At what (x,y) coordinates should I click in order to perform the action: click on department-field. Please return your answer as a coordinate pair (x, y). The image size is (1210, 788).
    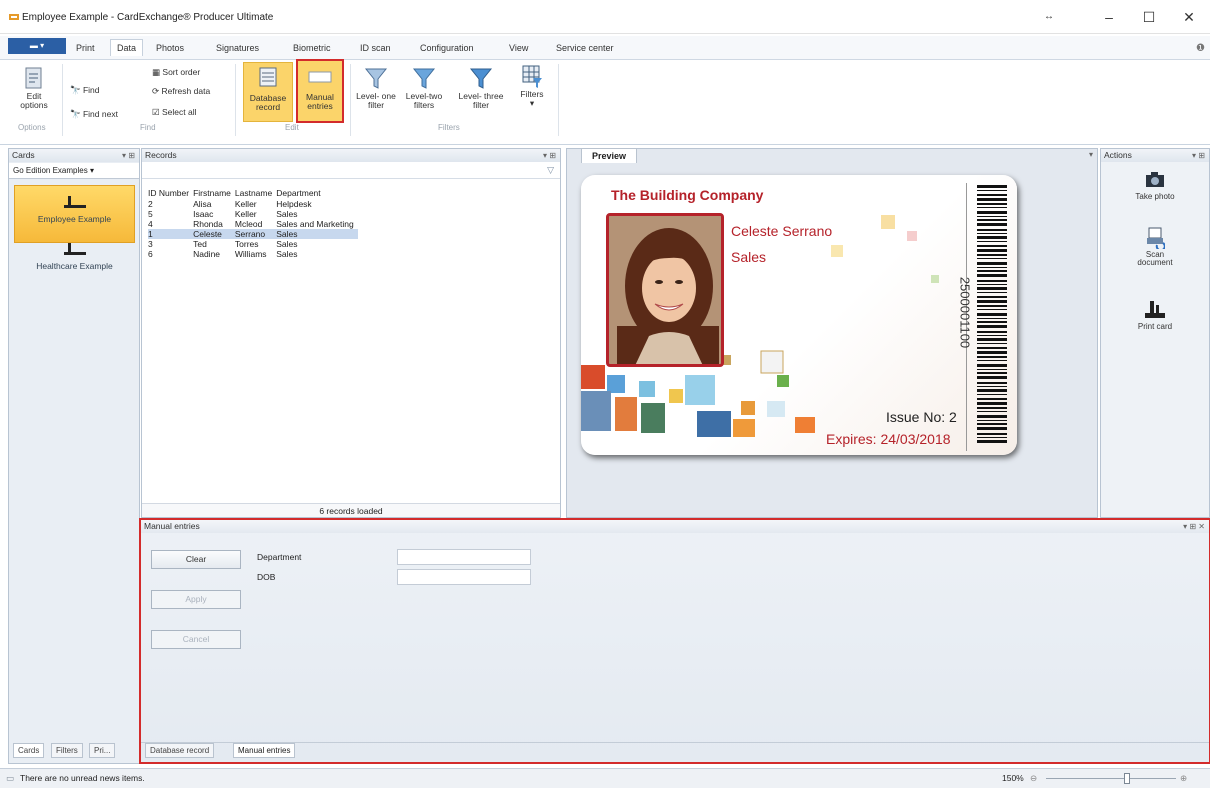
    Looking at the image, I should click on (464, 557).